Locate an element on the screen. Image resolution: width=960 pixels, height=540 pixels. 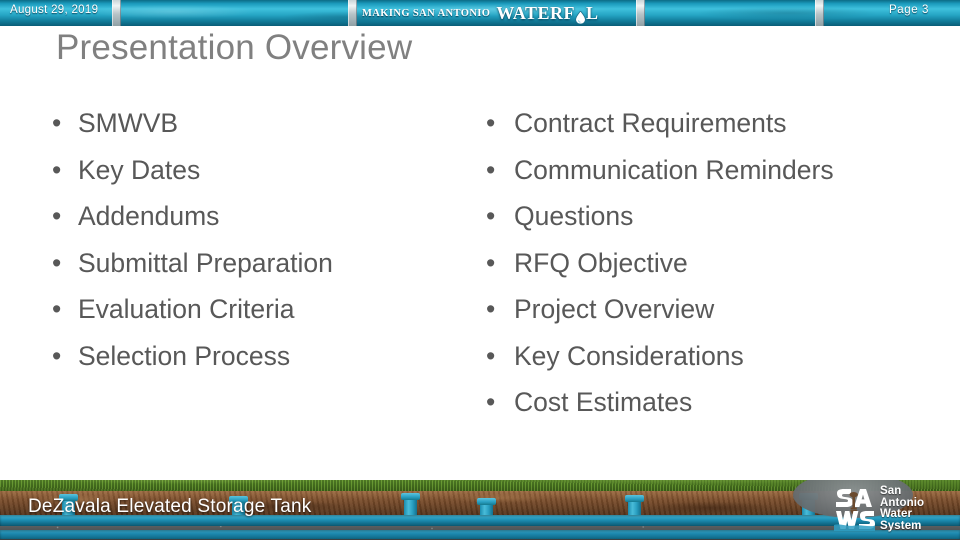
list-item: • Addendums is located at coordinates (252, 216).